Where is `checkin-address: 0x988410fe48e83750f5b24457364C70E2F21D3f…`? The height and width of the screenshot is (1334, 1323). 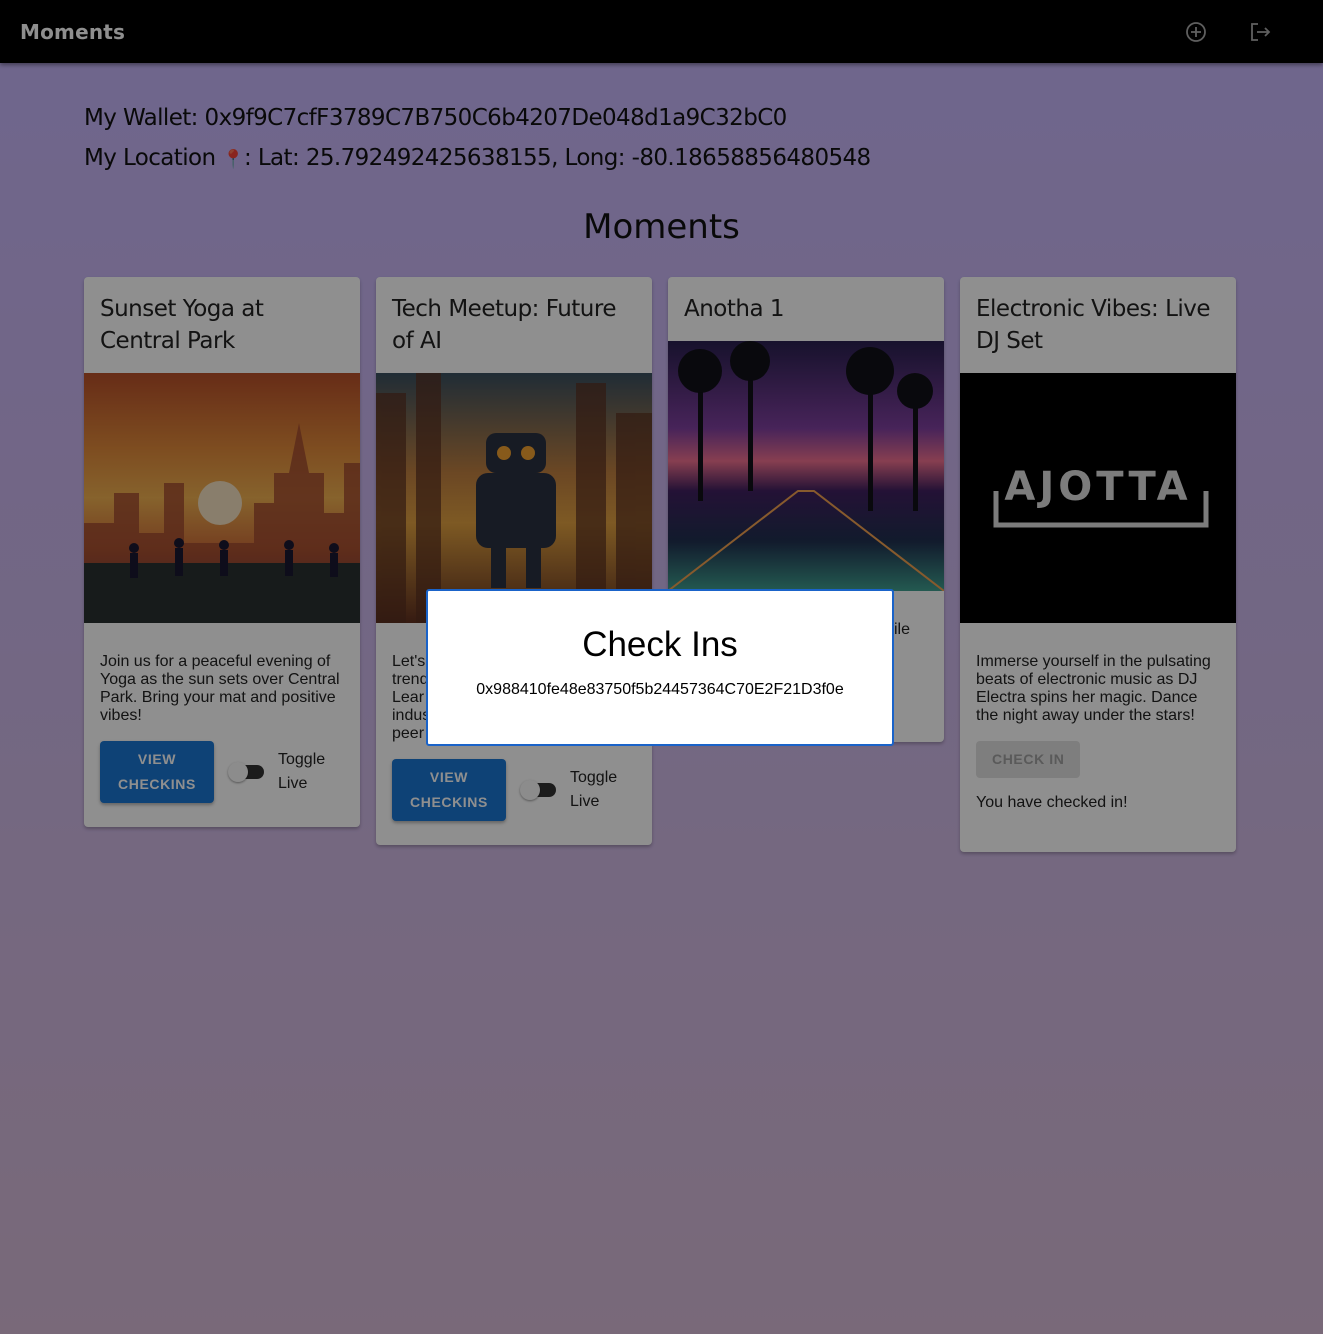
checkin-address: 0x988410fe48e83750f5b24457364C70E2F21D3f… is located at coordinates (660, 689).